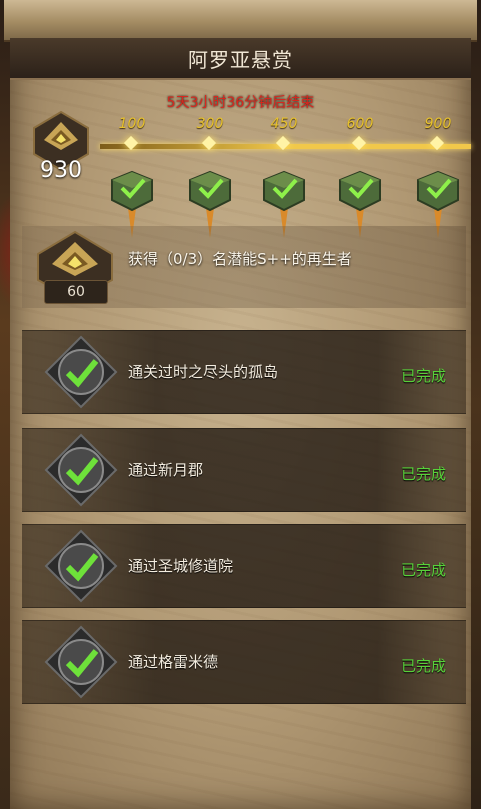  What do you see at coordinates (61, 170) in the screenshot?
I see `current-points: 930` at bounding box center [61, 170].